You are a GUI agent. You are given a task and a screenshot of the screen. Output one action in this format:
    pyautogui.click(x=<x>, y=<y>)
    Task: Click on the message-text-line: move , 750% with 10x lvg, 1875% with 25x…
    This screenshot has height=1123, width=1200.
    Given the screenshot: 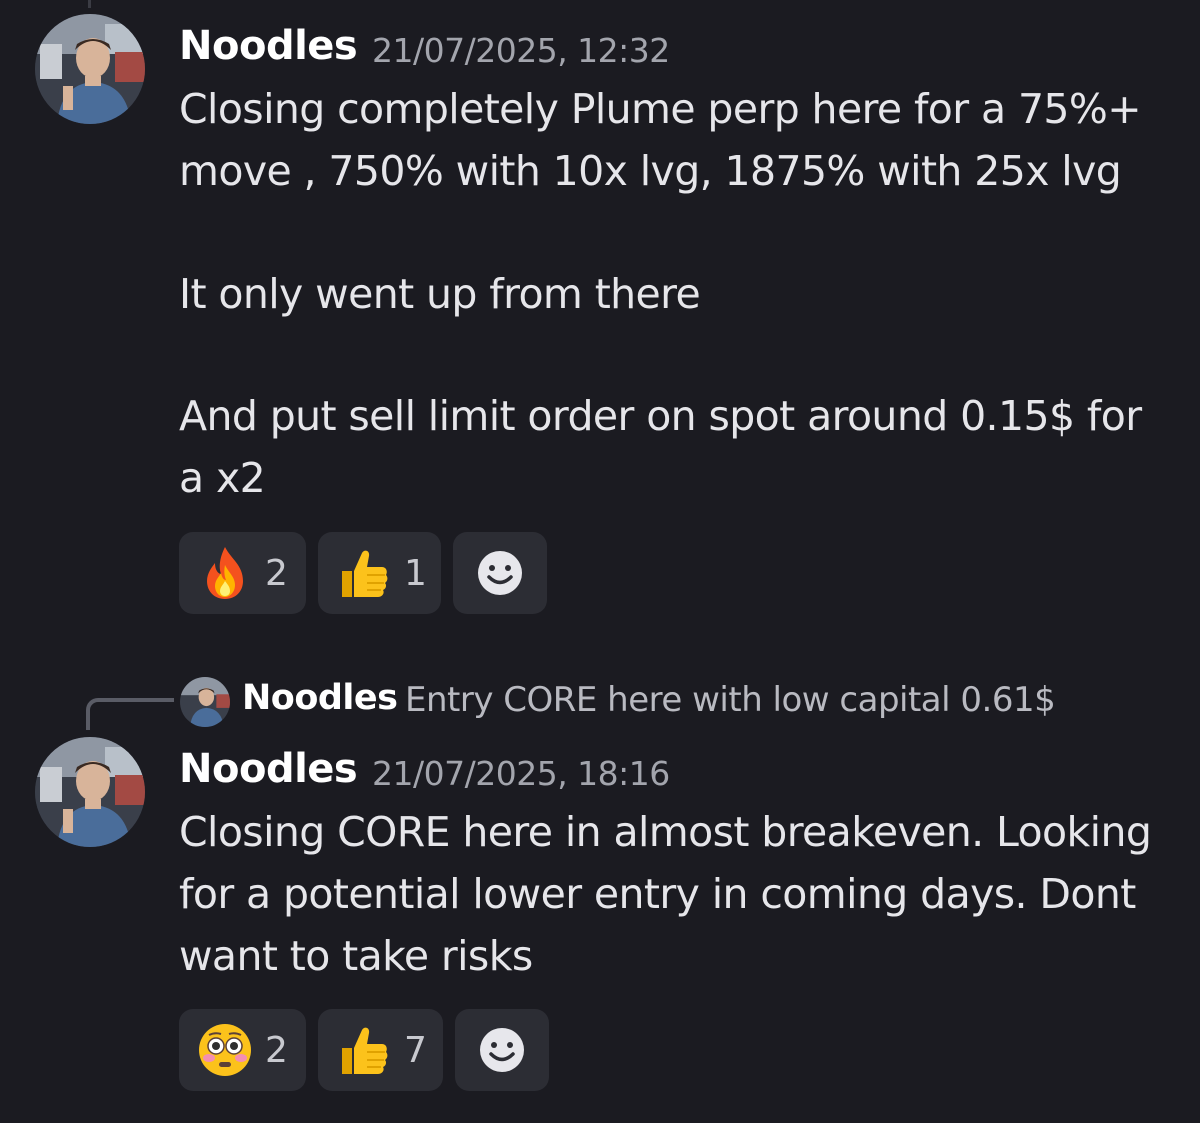 What is the action you would take?
    pyautogui.click(x=650, y=171)
    